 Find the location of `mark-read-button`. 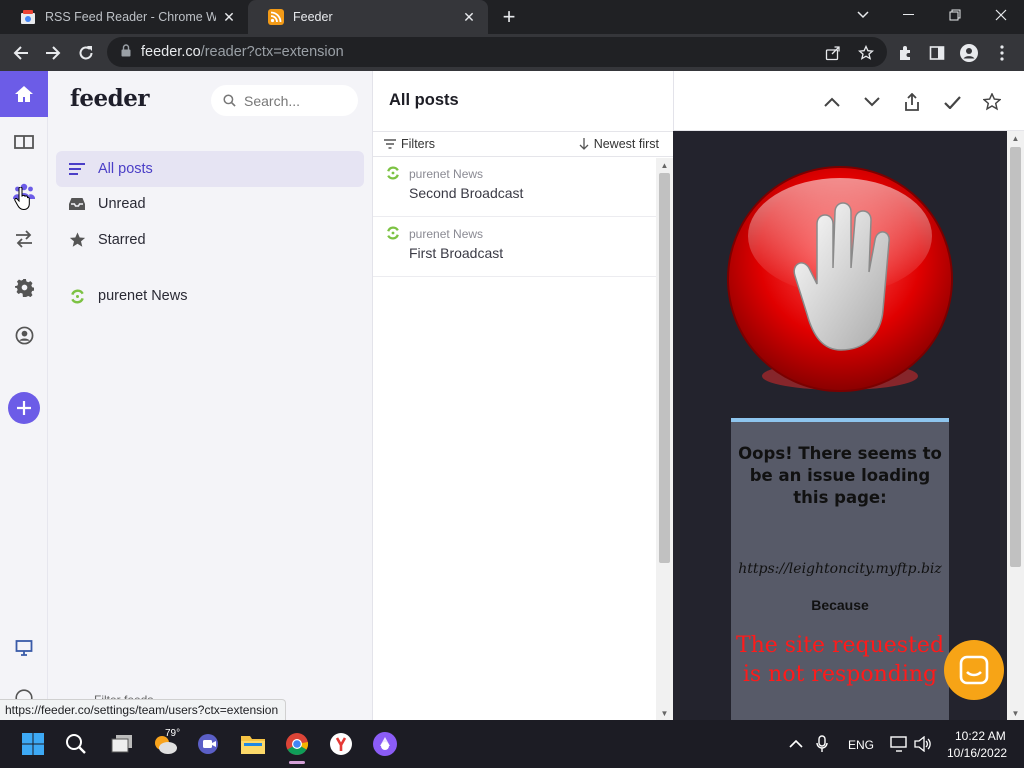

mark-read-button is located at coordinates (952, 102).